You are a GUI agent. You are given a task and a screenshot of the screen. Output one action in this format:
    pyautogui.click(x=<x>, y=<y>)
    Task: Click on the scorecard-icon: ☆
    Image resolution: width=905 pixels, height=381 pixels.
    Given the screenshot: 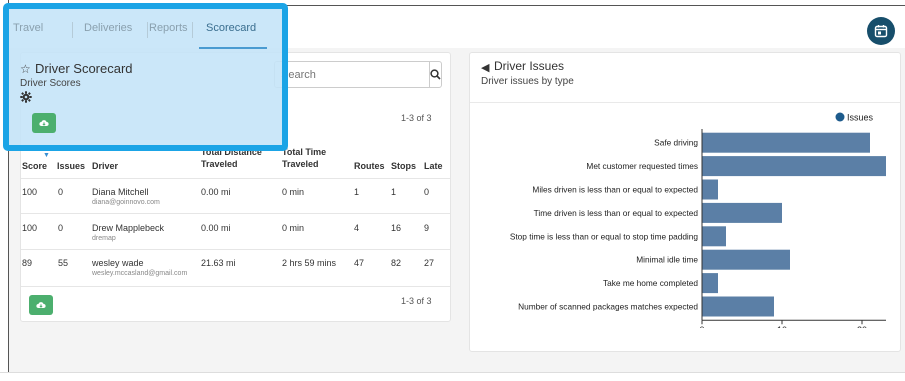 What is the action you would take?
    pyautogui.click(x=25, y=69)
    